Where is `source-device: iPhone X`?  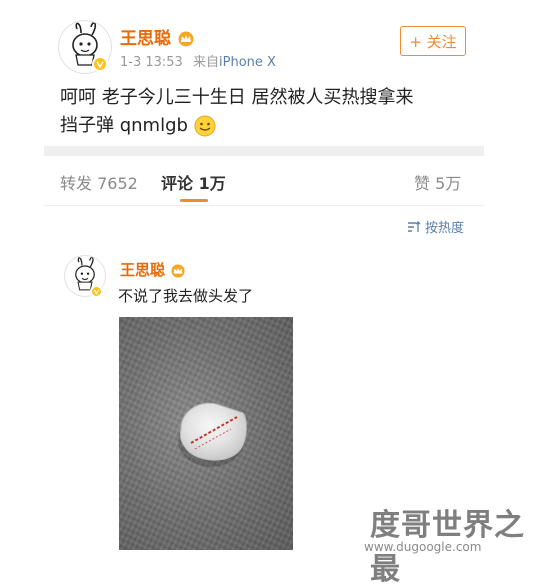 source-device: iPhone X is located at coordinates (247, 62).